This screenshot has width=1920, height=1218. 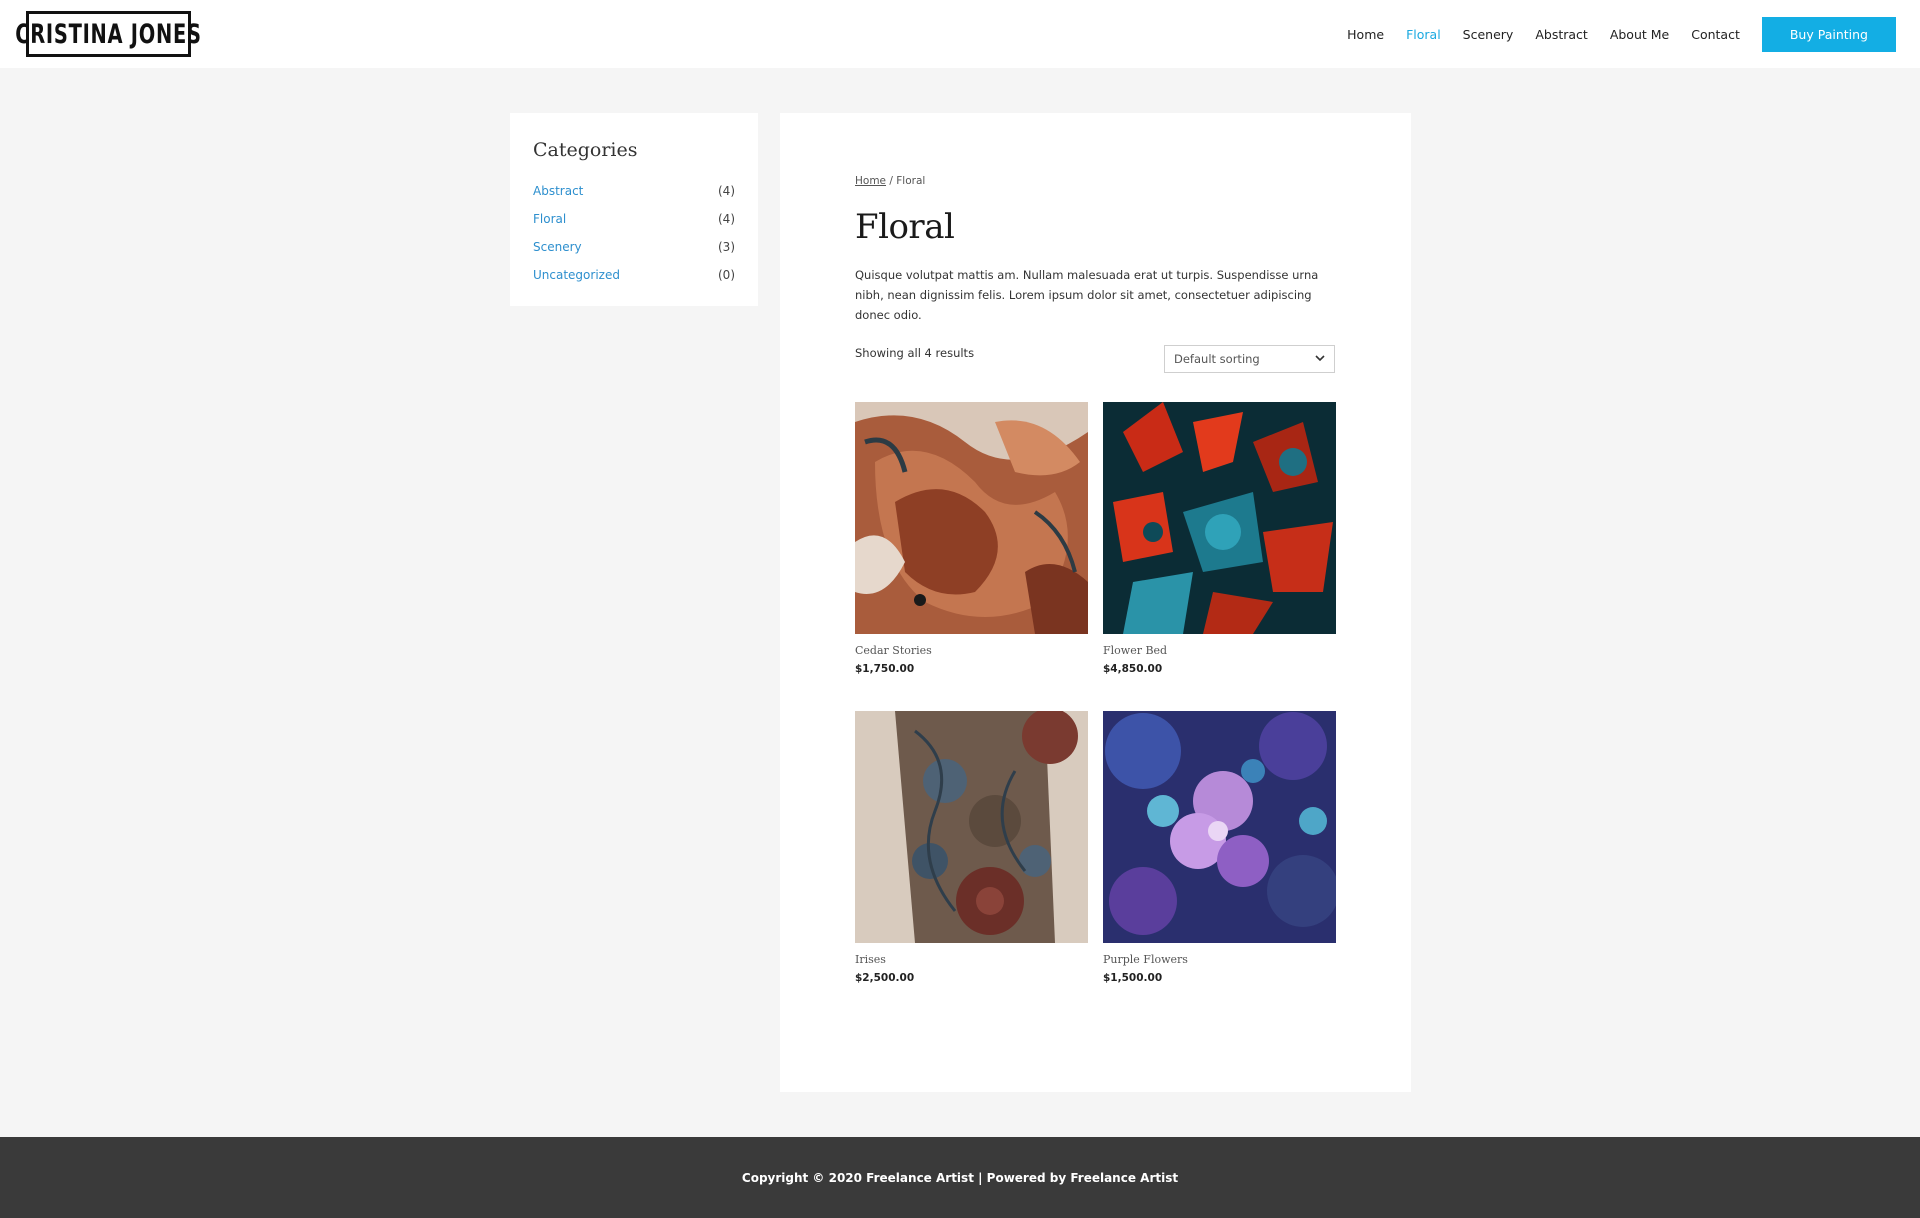 I want to click on chevron-down-icon, so click(x=1320, y=359).